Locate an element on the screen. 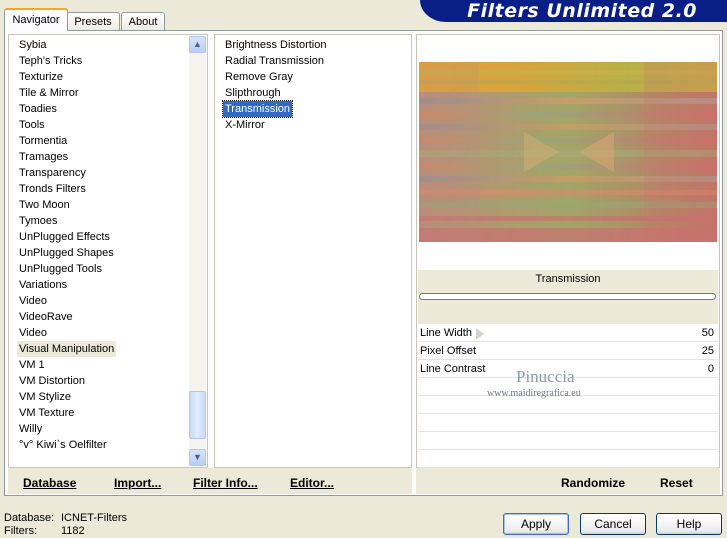  category-item: Tools is located at coordinates (32, 125).